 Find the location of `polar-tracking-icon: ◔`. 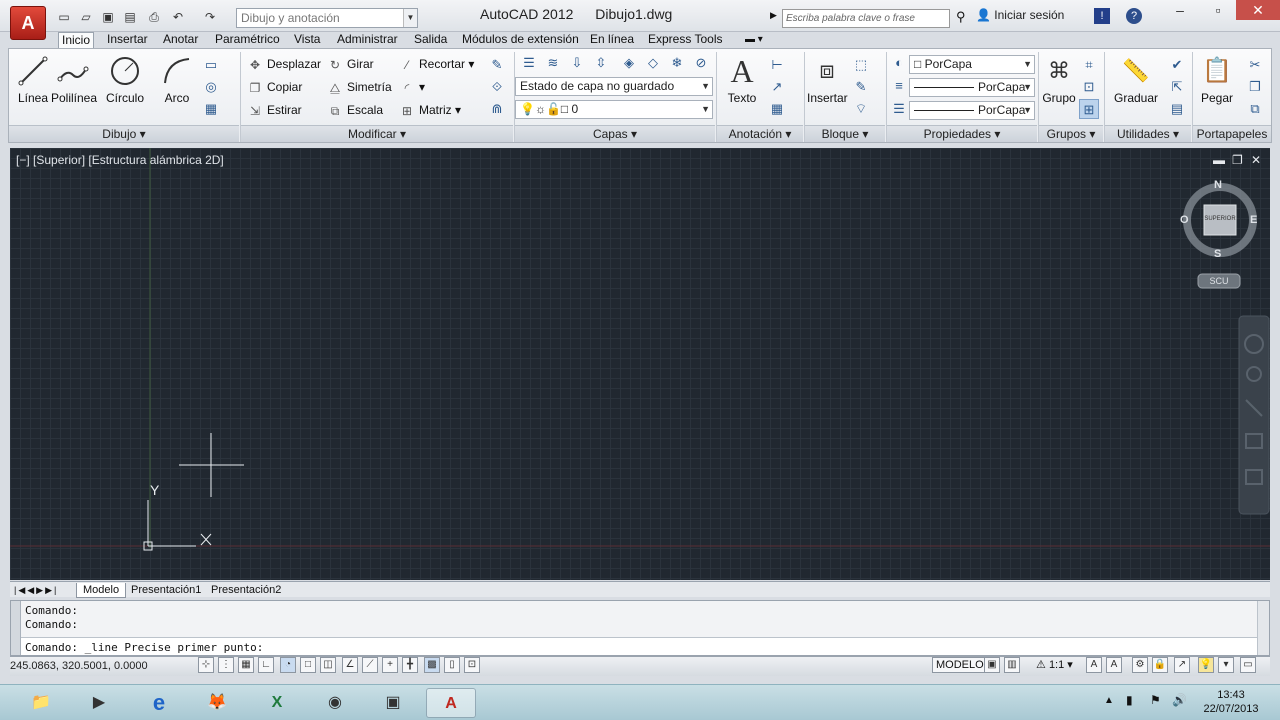

polar-tracking-icon: ◔ is located at coordinates (288, 665).